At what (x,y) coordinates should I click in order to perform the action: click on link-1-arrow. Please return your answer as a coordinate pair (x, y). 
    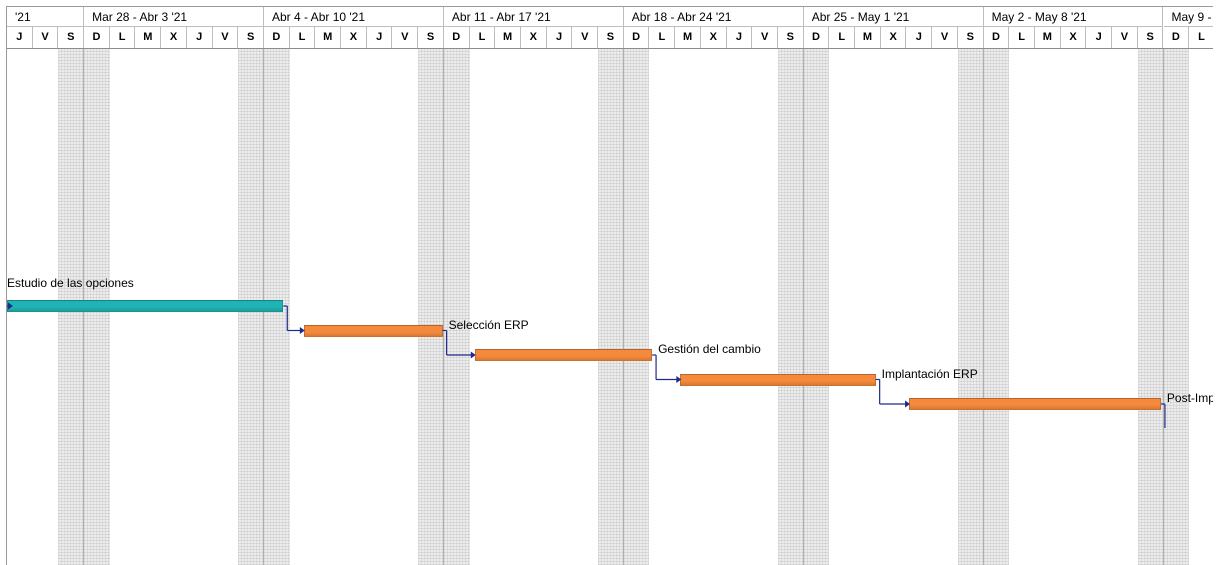
    Looking at the image, I should click on (473, 355).